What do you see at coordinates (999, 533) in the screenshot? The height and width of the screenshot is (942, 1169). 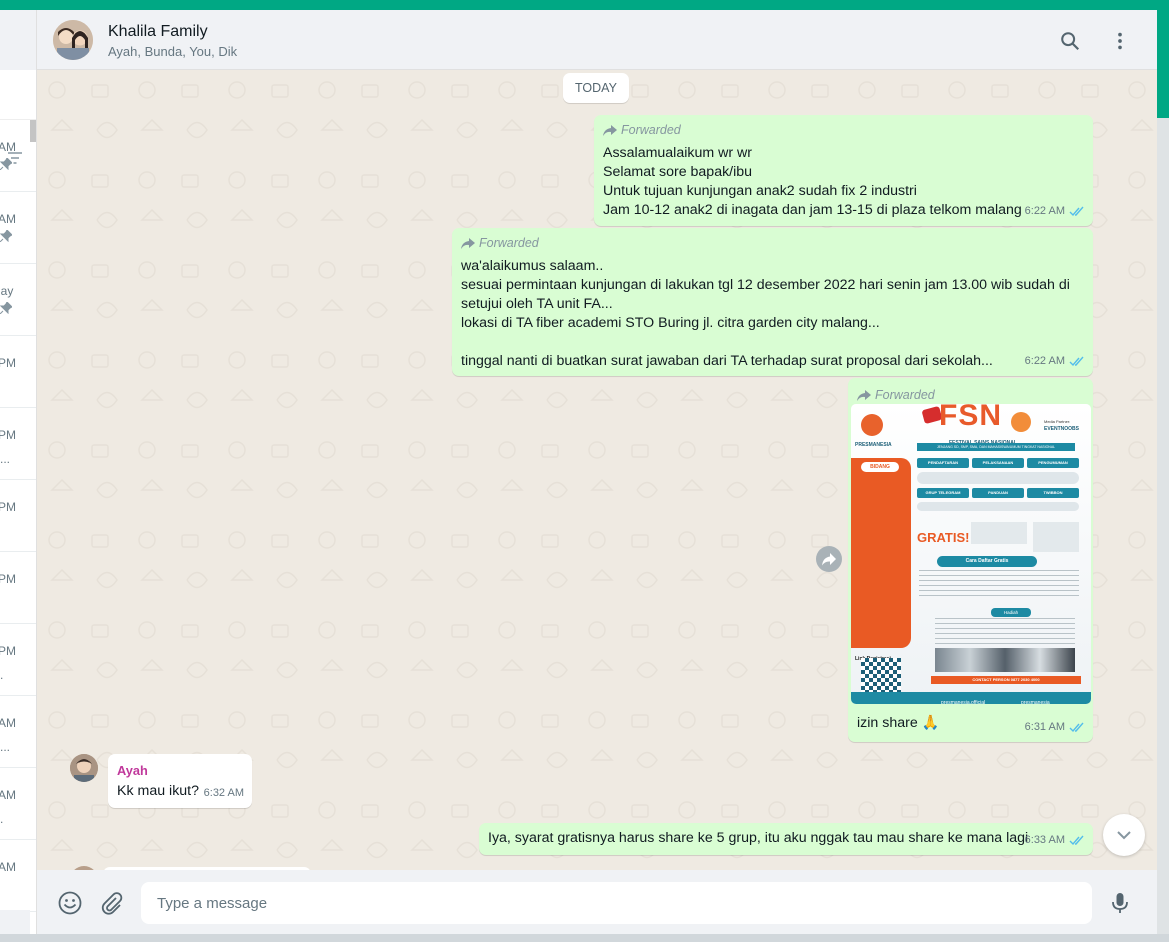 I see `poster-gratis-details` at bounding box center [999, 533].